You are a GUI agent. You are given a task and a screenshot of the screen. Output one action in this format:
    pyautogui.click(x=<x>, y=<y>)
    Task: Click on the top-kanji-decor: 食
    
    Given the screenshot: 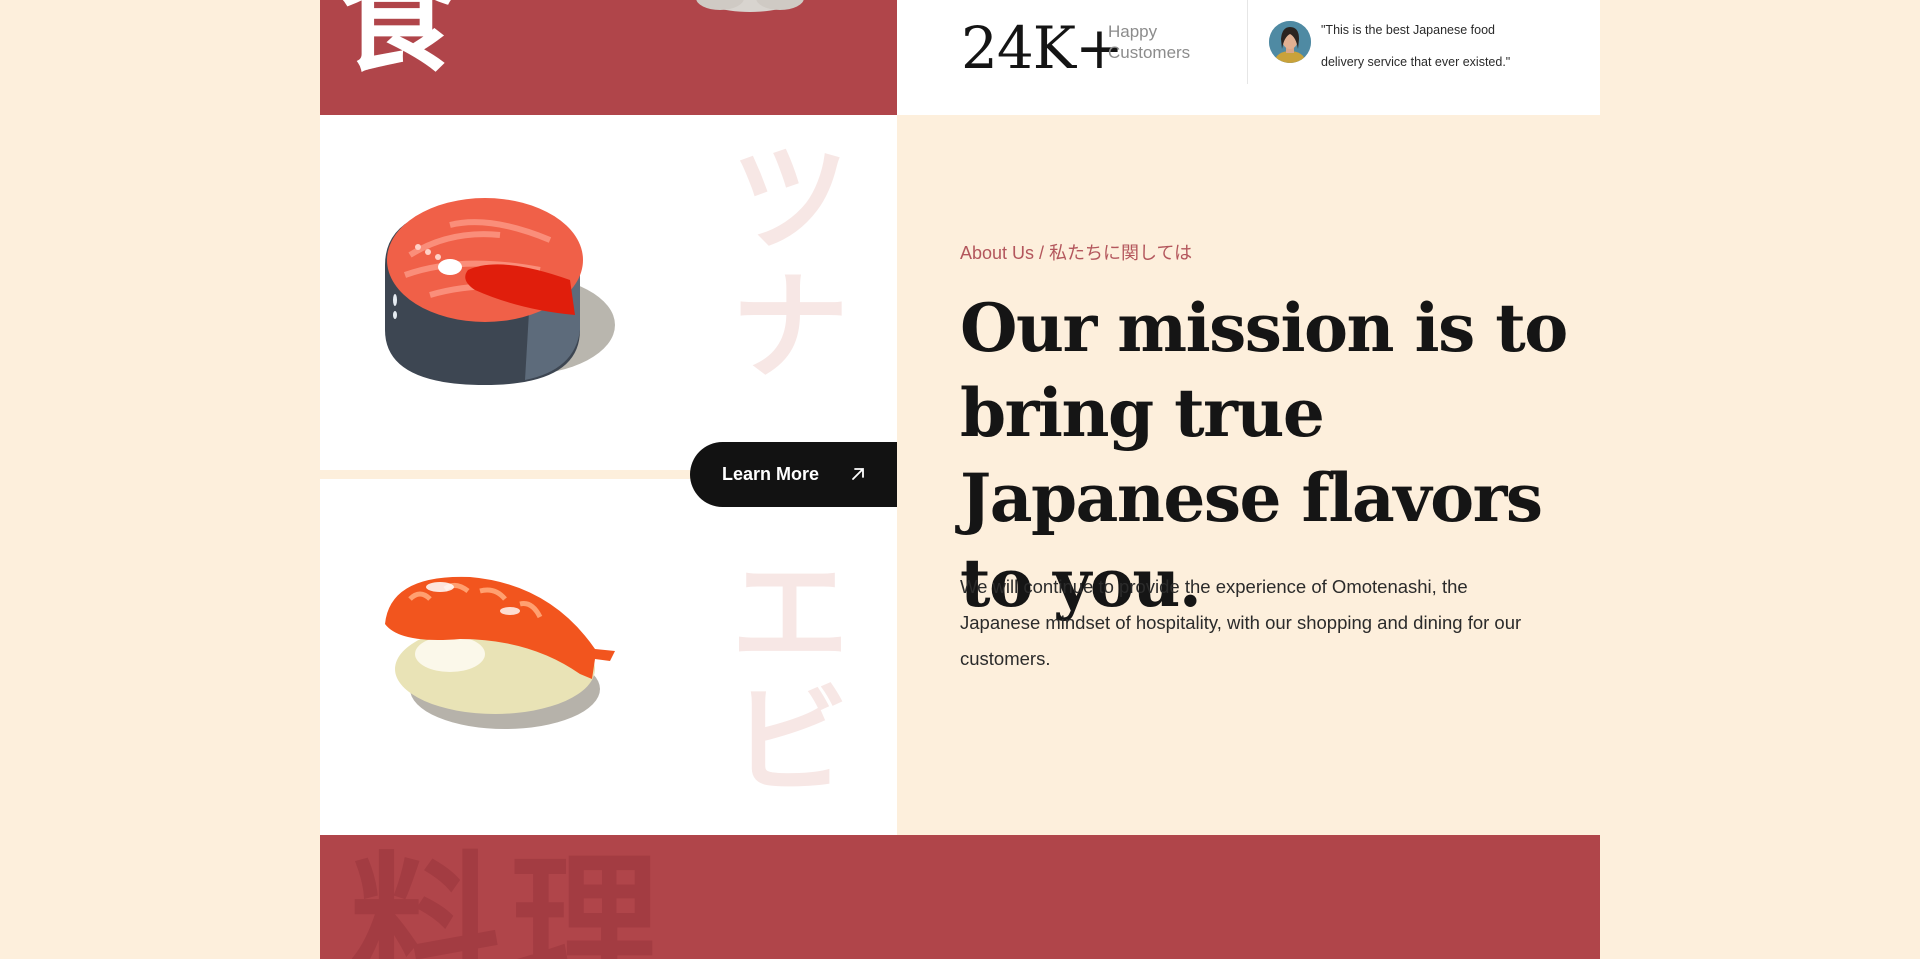 What is the action you would take?
    pyautogui.click(x=397, y=44)
    